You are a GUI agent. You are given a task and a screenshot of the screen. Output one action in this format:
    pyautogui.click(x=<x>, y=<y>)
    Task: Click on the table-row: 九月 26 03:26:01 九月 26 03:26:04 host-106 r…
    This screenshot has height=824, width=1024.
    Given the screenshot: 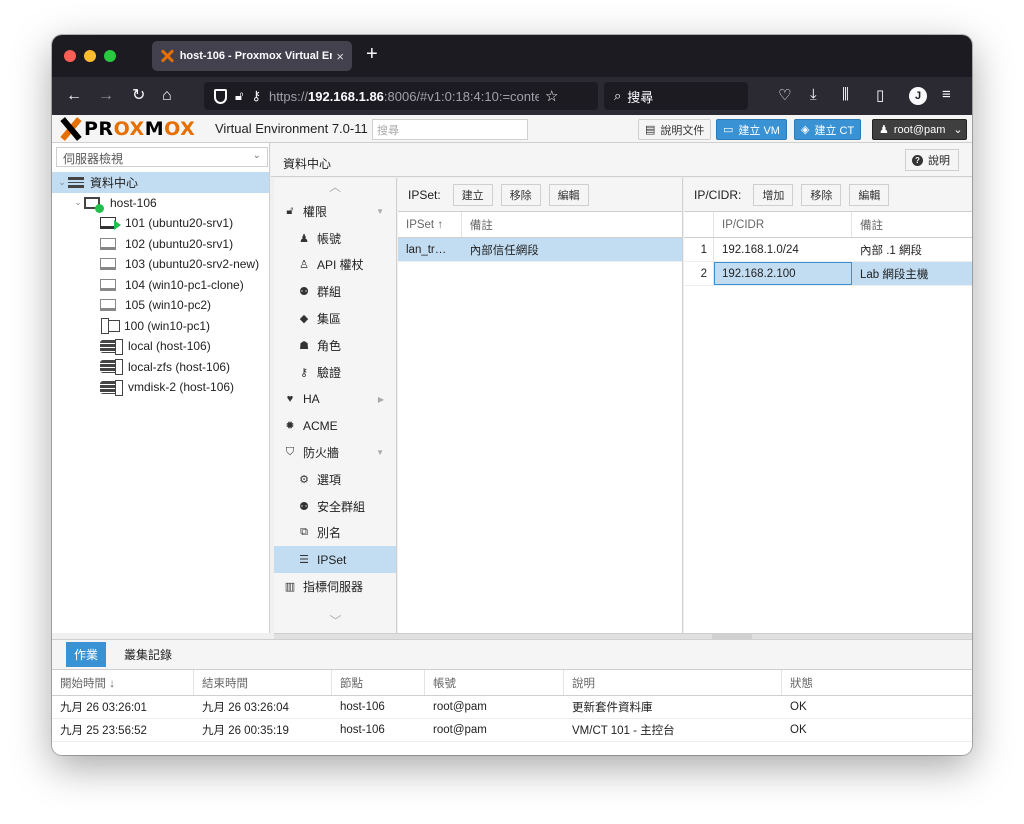 What is the action you would take?
    pyautogui.click(x=512, y=707)
    